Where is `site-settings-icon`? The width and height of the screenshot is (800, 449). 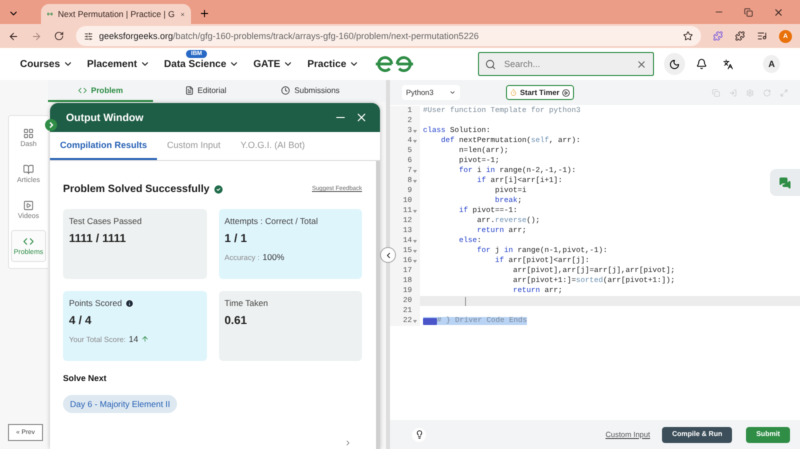 site-settings-icon is located at coordinates (88, 36).